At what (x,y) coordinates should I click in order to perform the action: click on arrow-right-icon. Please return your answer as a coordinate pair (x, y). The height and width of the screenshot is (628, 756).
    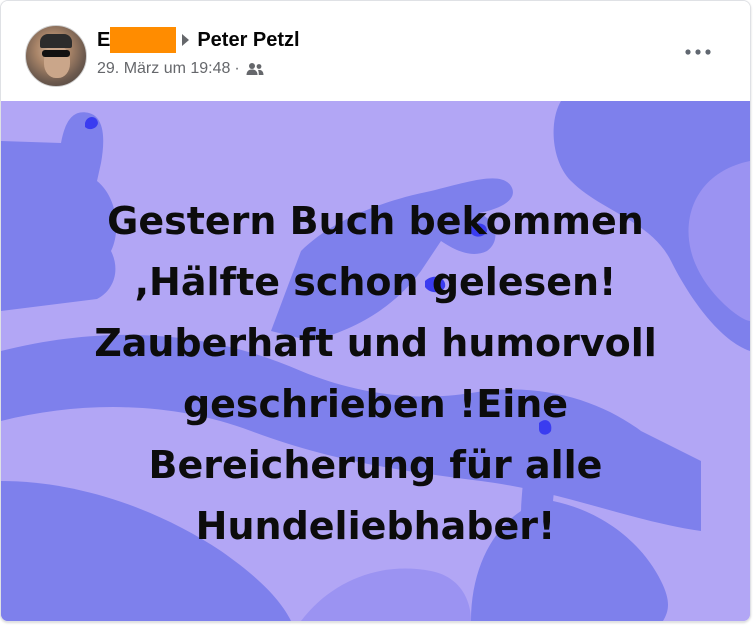
    Looking at the image, I should click on (186, 40).